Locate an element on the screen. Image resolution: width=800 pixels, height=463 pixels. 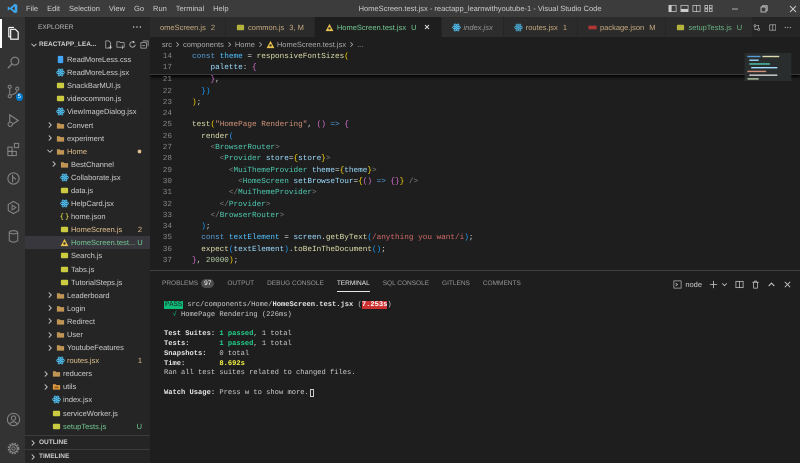
modified-dot-icon is located at coordinates (139, 151).